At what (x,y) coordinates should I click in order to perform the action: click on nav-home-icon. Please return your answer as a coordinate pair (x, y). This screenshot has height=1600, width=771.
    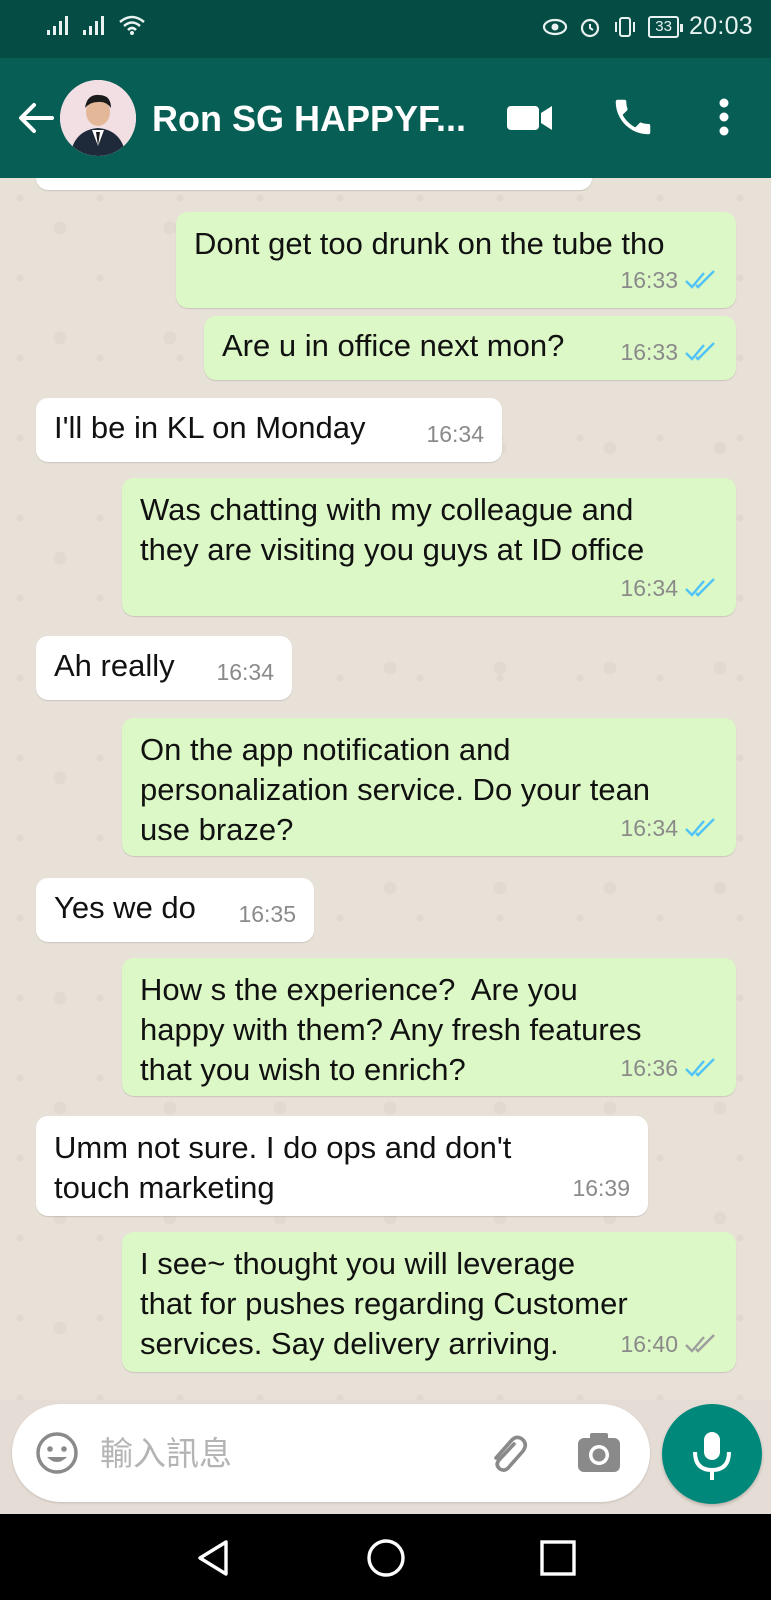
    Looking at the image, I should click on (386, 1558).